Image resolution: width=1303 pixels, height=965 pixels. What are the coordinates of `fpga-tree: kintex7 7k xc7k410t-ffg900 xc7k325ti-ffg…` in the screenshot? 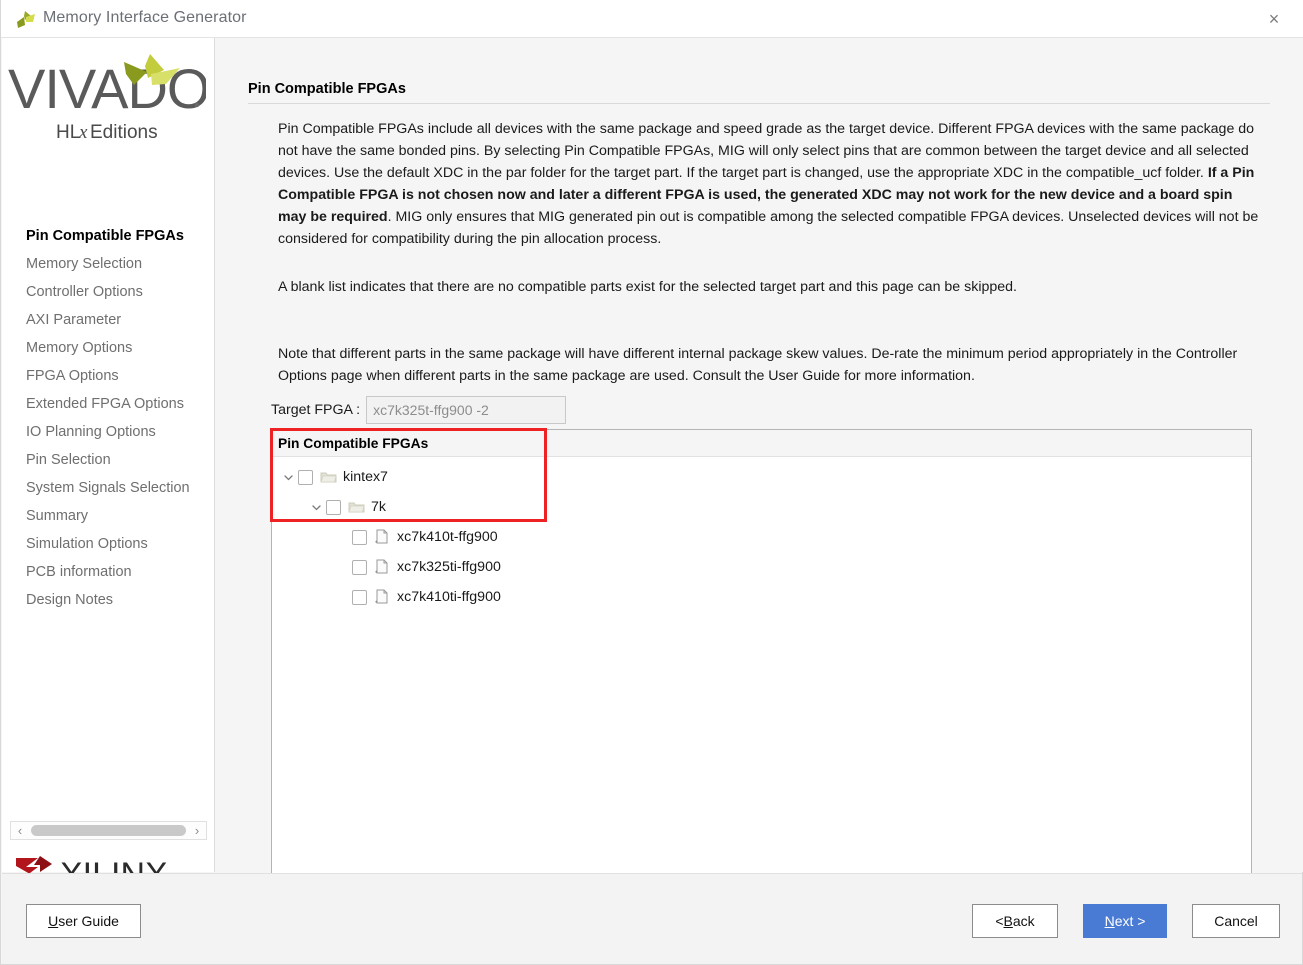 It's located at (761, 534).